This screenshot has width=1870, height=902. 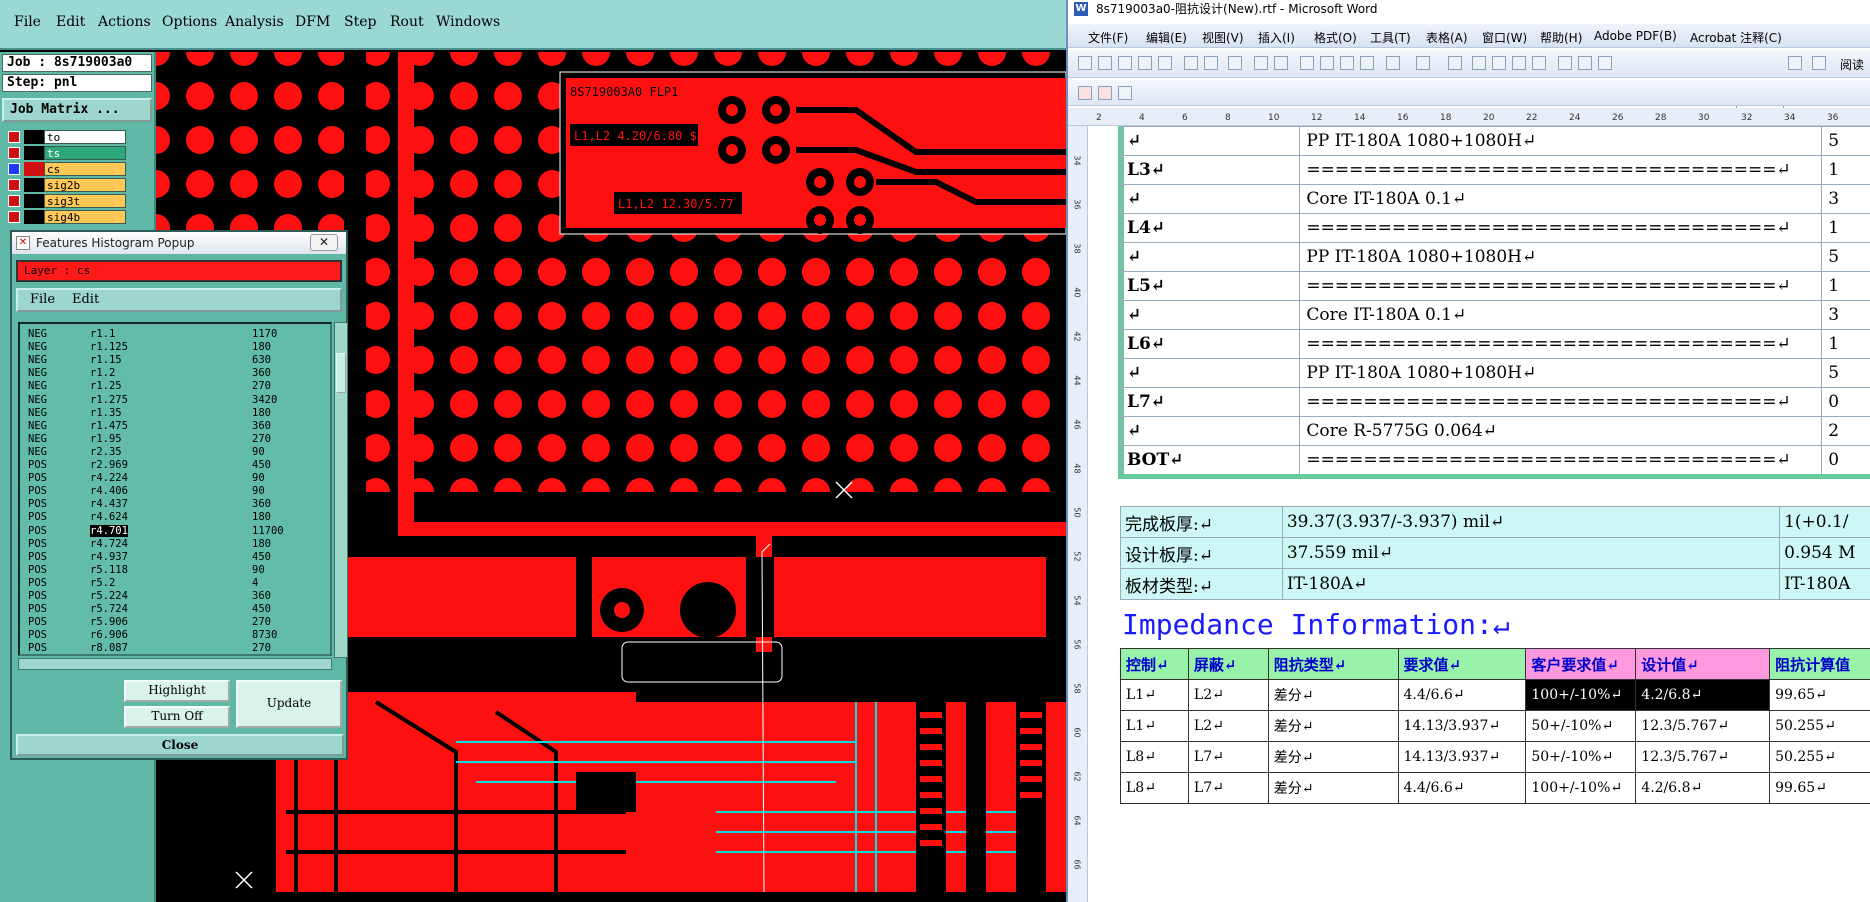 I want to click on hyperlink-icon, so click(x=1455, y=63).